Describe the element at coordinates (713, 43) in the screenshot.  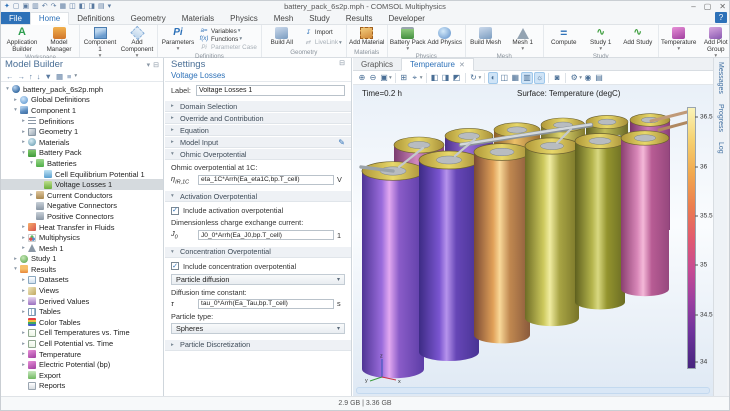
I see `add-plot-group-button: Add Plot Group ▾` at that location.